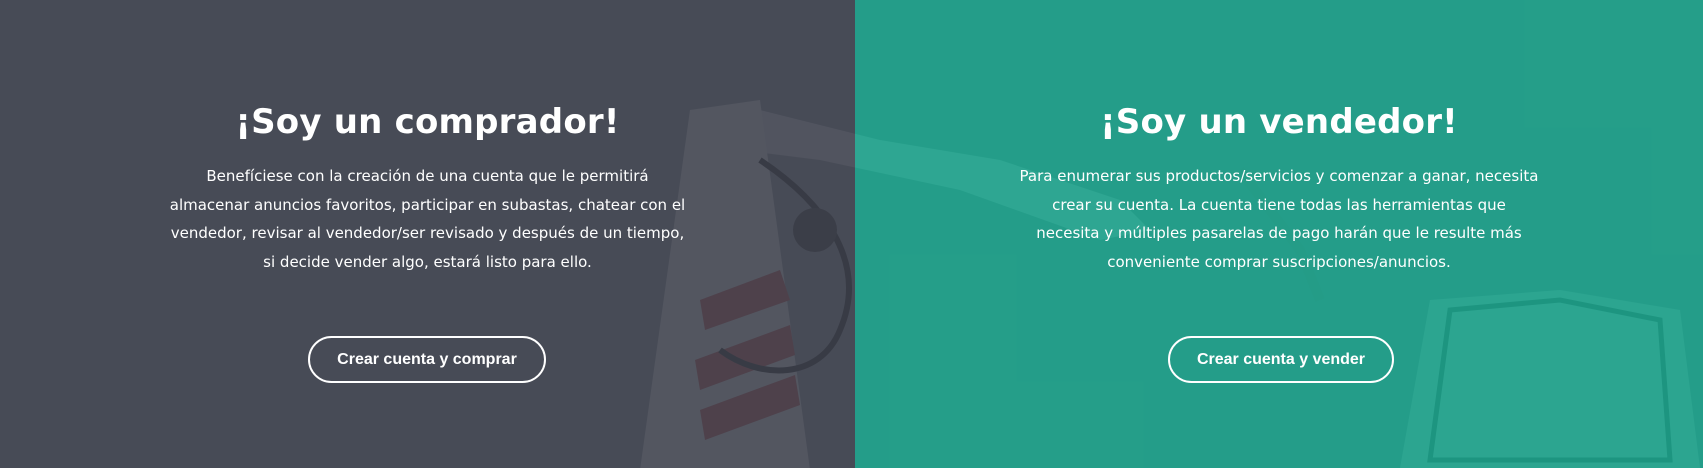  I want to click on create-account-buy-button: Crear cuenta y comprar, so click(427, 359).